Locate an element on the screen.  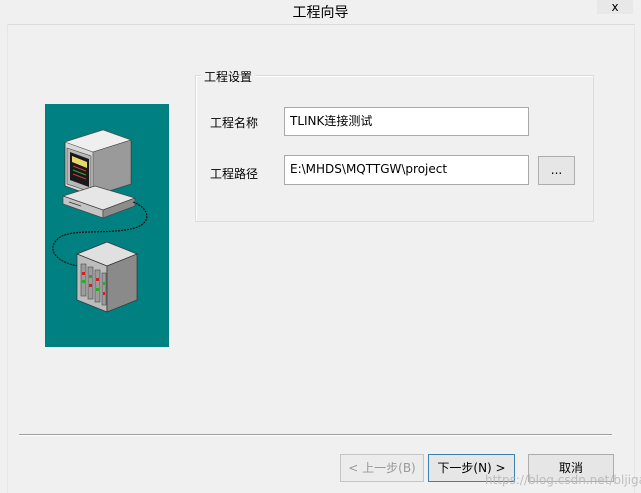
back-button: < 上一步(B) is located at coordinates (382, 468).